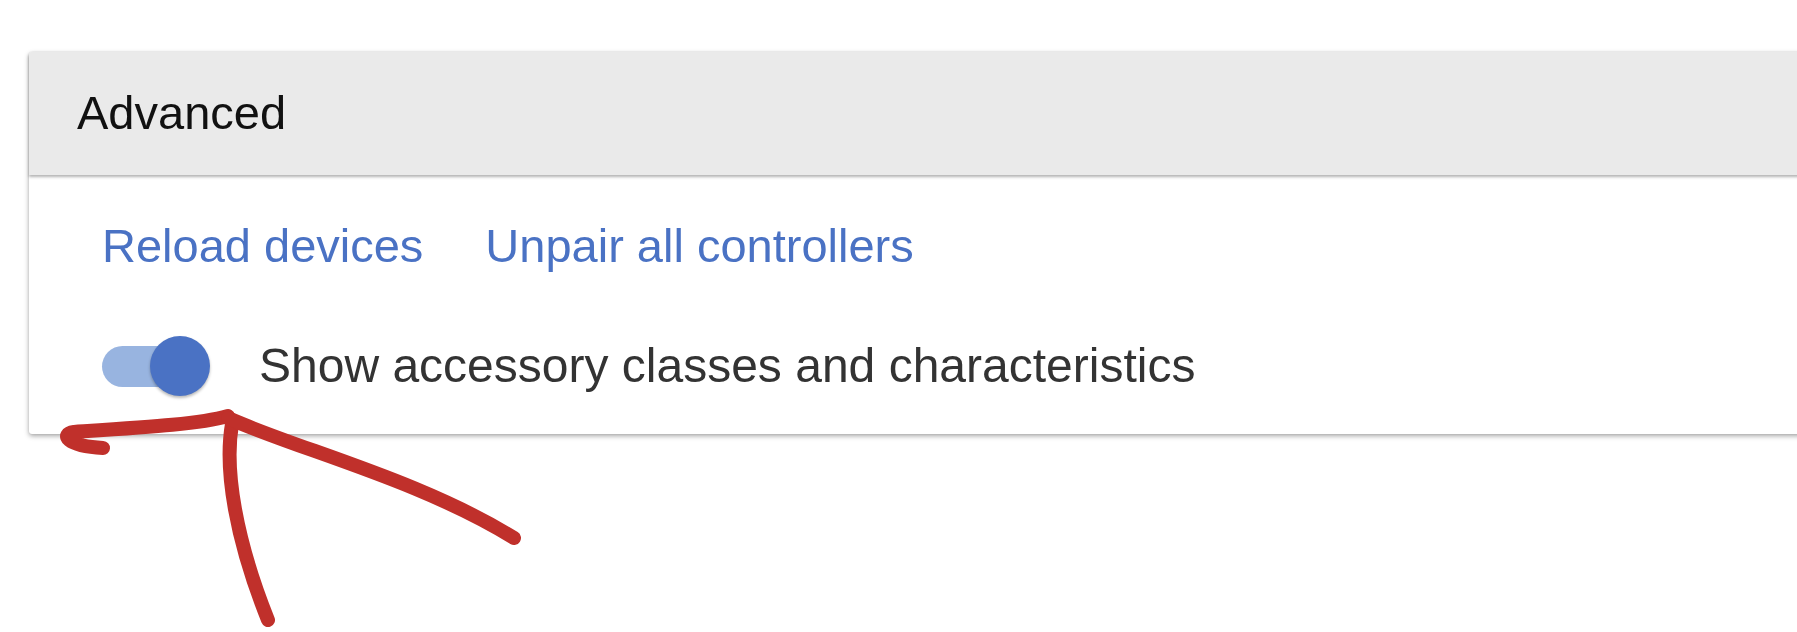 This screenshot has width=1797, height=632. What do you see at coordinates (727, 366) in the screenshot?
I see `setting-label: Show accessory classes and characteristics` at bounding box center [727, 366].